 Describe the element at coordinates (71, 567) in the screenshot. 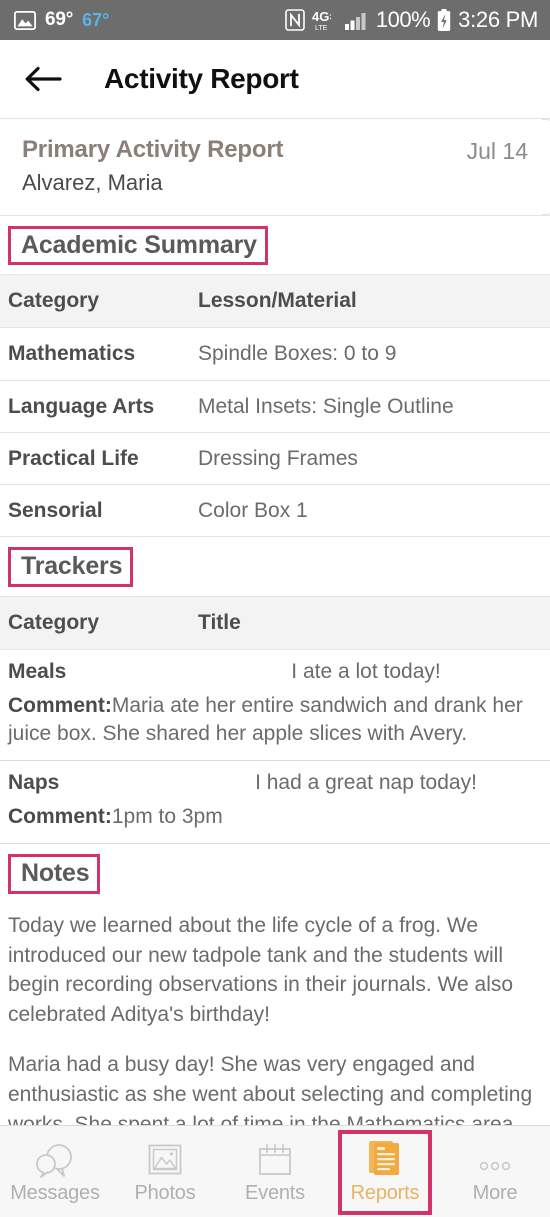

I see `trackers-heading: Trackers` at that location.